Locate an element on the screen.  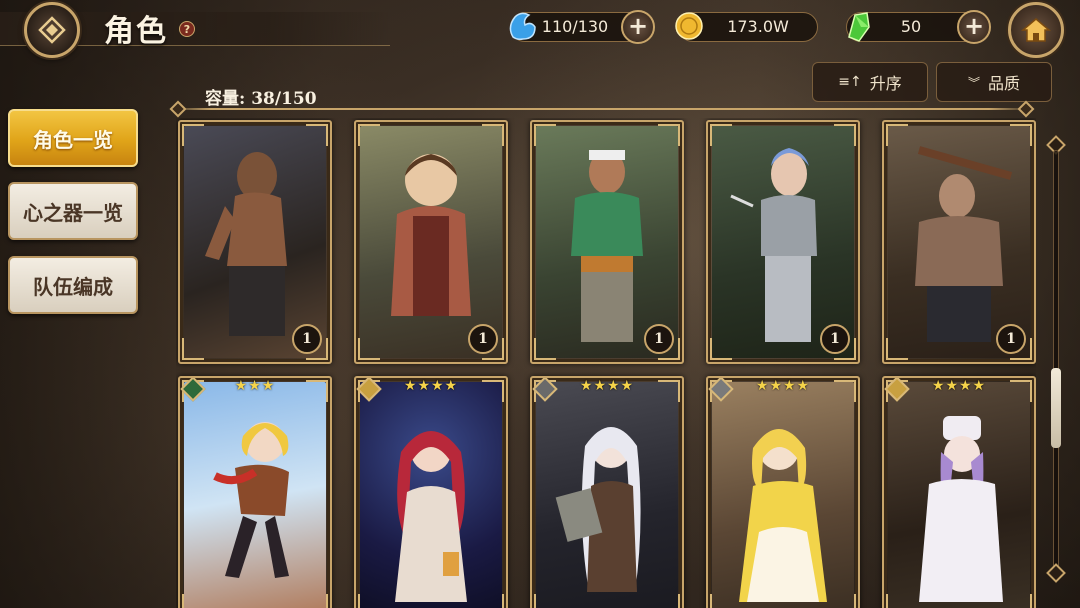
sort-quality-button: ︾ 品质 is located at coordinates (994, 82).